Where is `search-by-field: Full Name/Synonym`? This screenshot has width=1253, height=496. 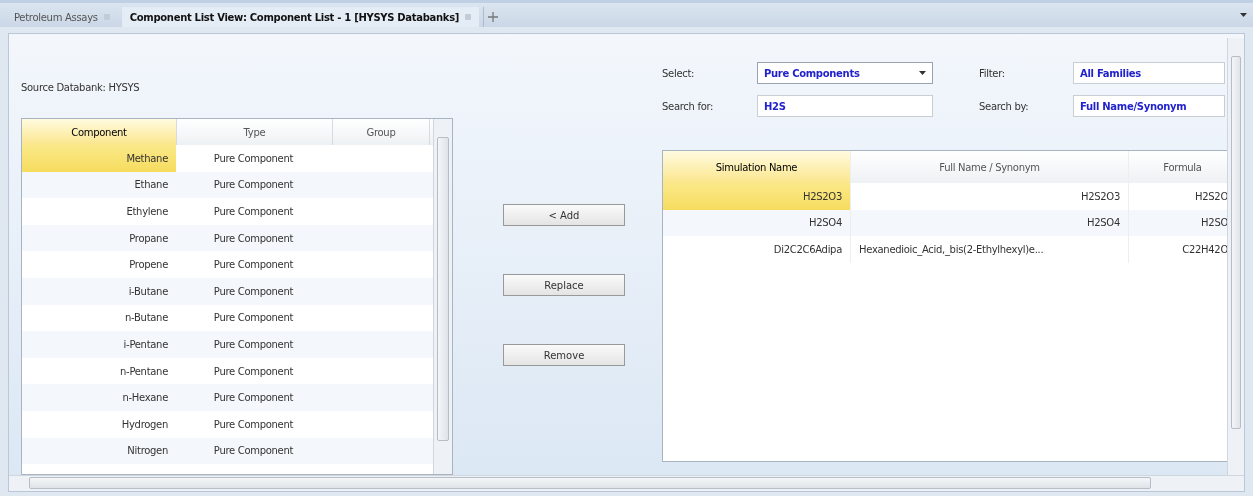 search-by-field: Full Name/Synonym is located at coordinates (1149, 106).